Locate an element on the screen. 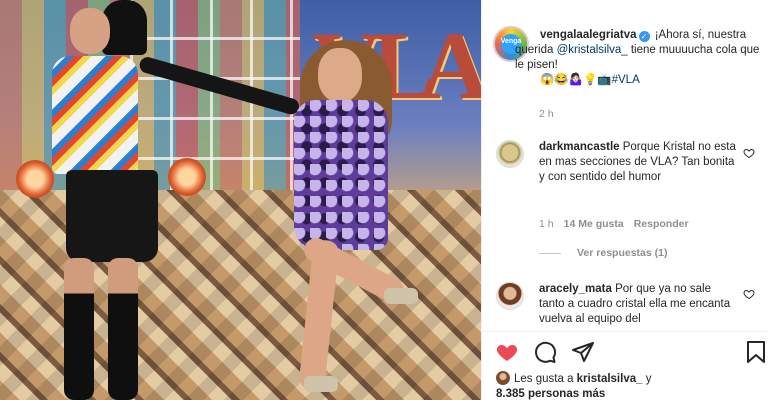  caption-hashtag: #VLA is located at coordinates (626, 80).